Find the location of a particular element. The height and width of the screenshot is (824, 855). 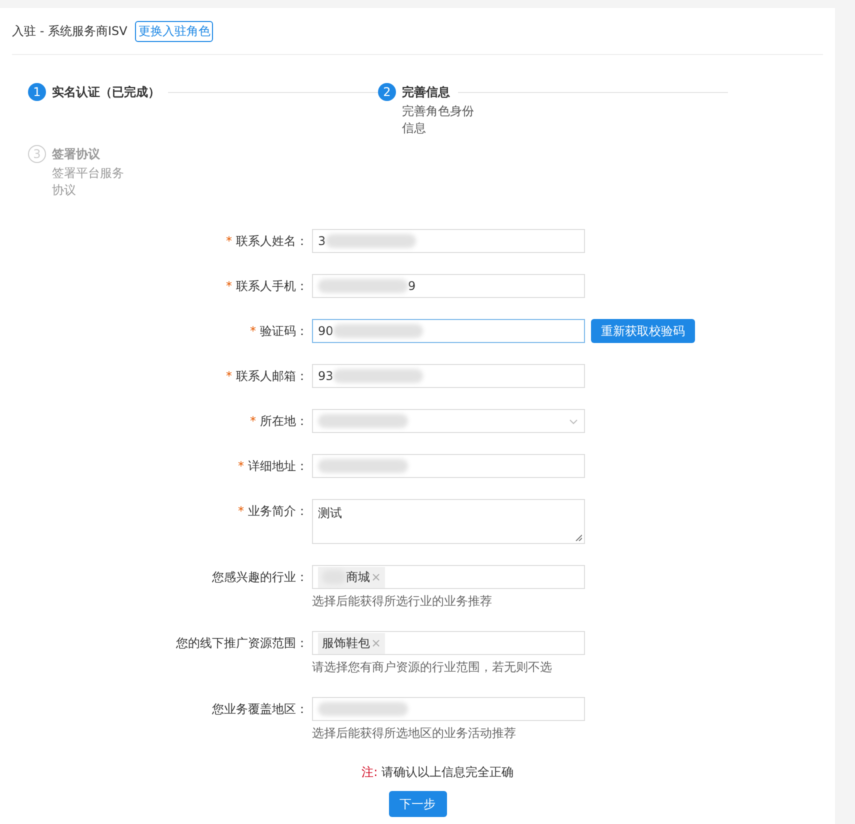

input-field: 3 is located at coordinates (448, 241).